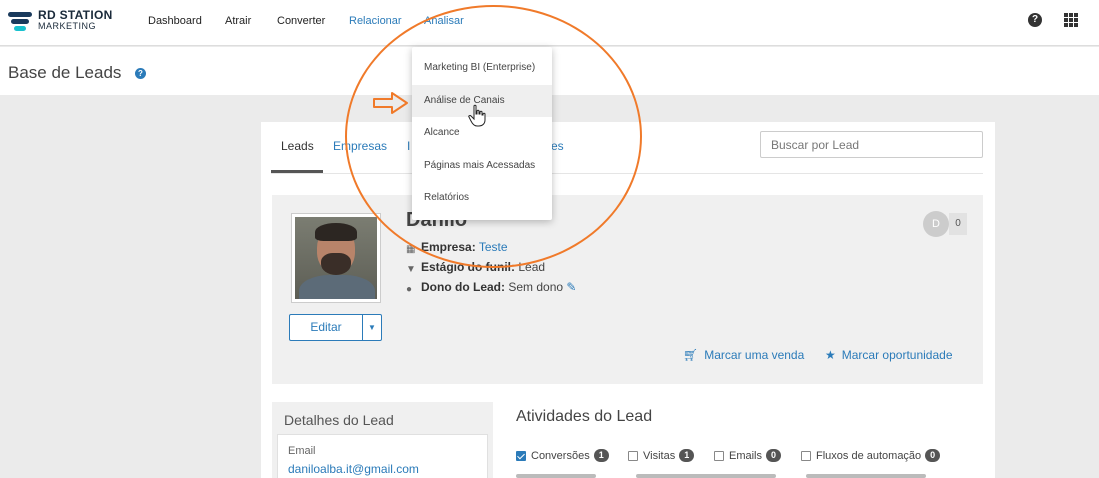 The height and width of the screenshot is (478, 1099). What do you see at coordinates (444, 21) in the screenshot?
I see `nav-analisar: Analisar` at bounding box center [444, 21].